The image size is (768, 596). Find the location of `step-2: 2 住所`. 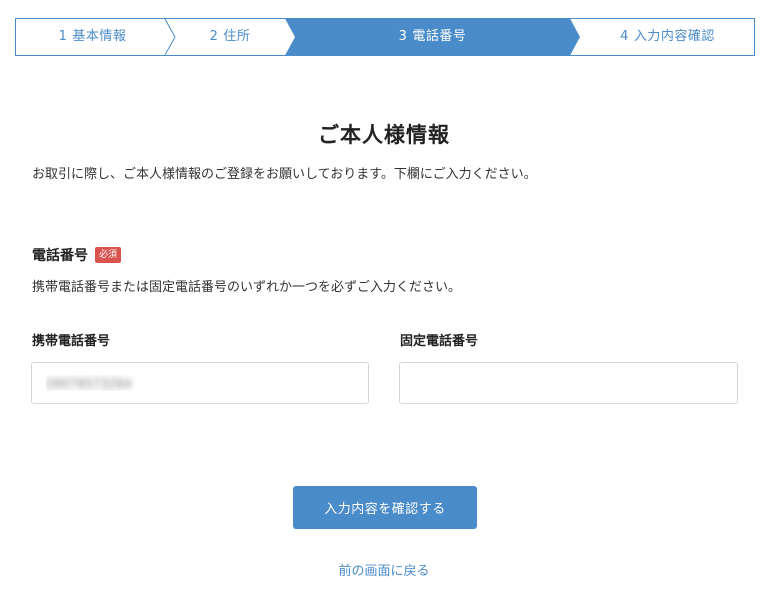

step-2: 2 住所 is located at coordinates (230, 37).